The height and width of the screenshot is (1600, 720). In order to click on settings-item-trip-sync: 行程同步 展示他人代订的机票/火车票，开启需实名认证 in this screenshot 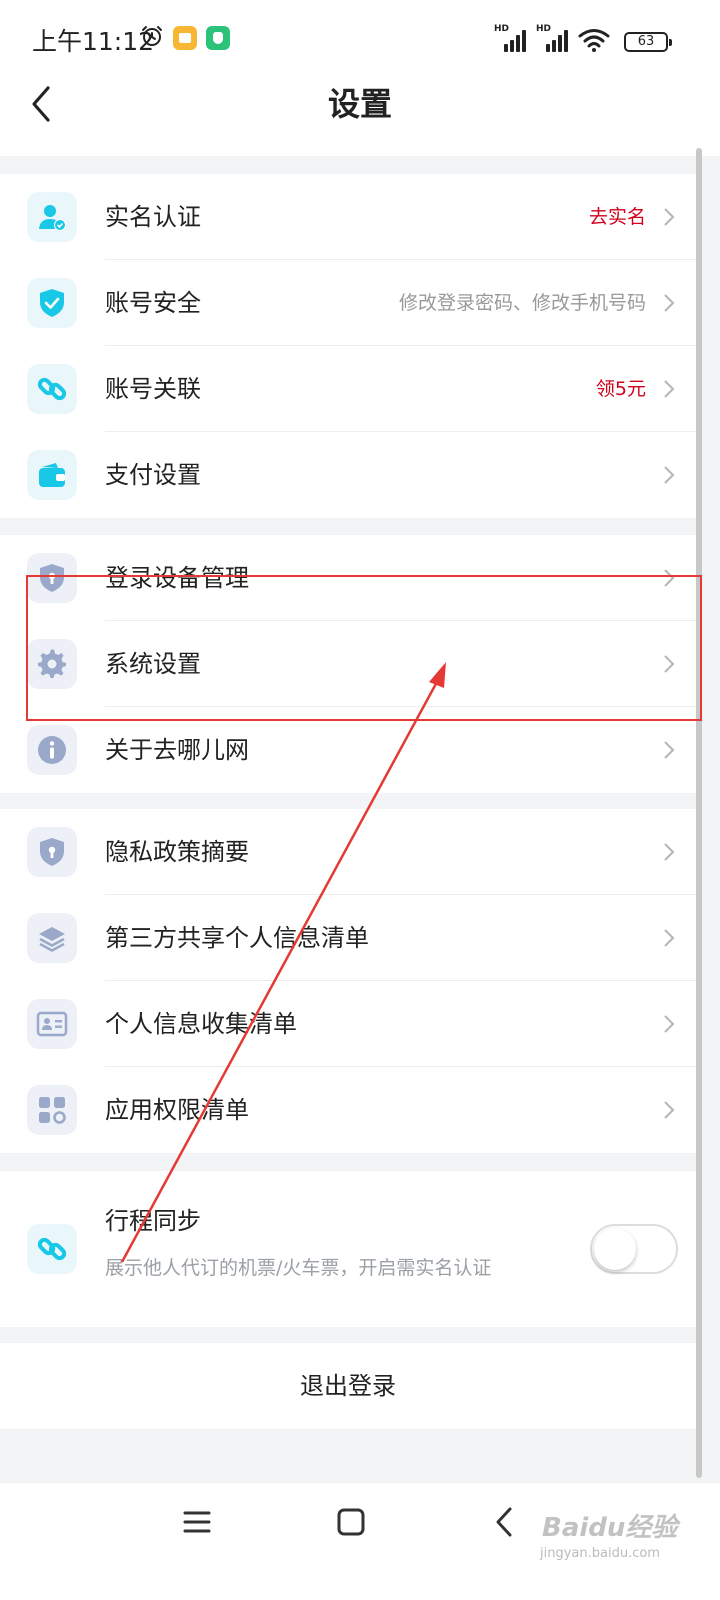, I will do `click(348, 1249)`.